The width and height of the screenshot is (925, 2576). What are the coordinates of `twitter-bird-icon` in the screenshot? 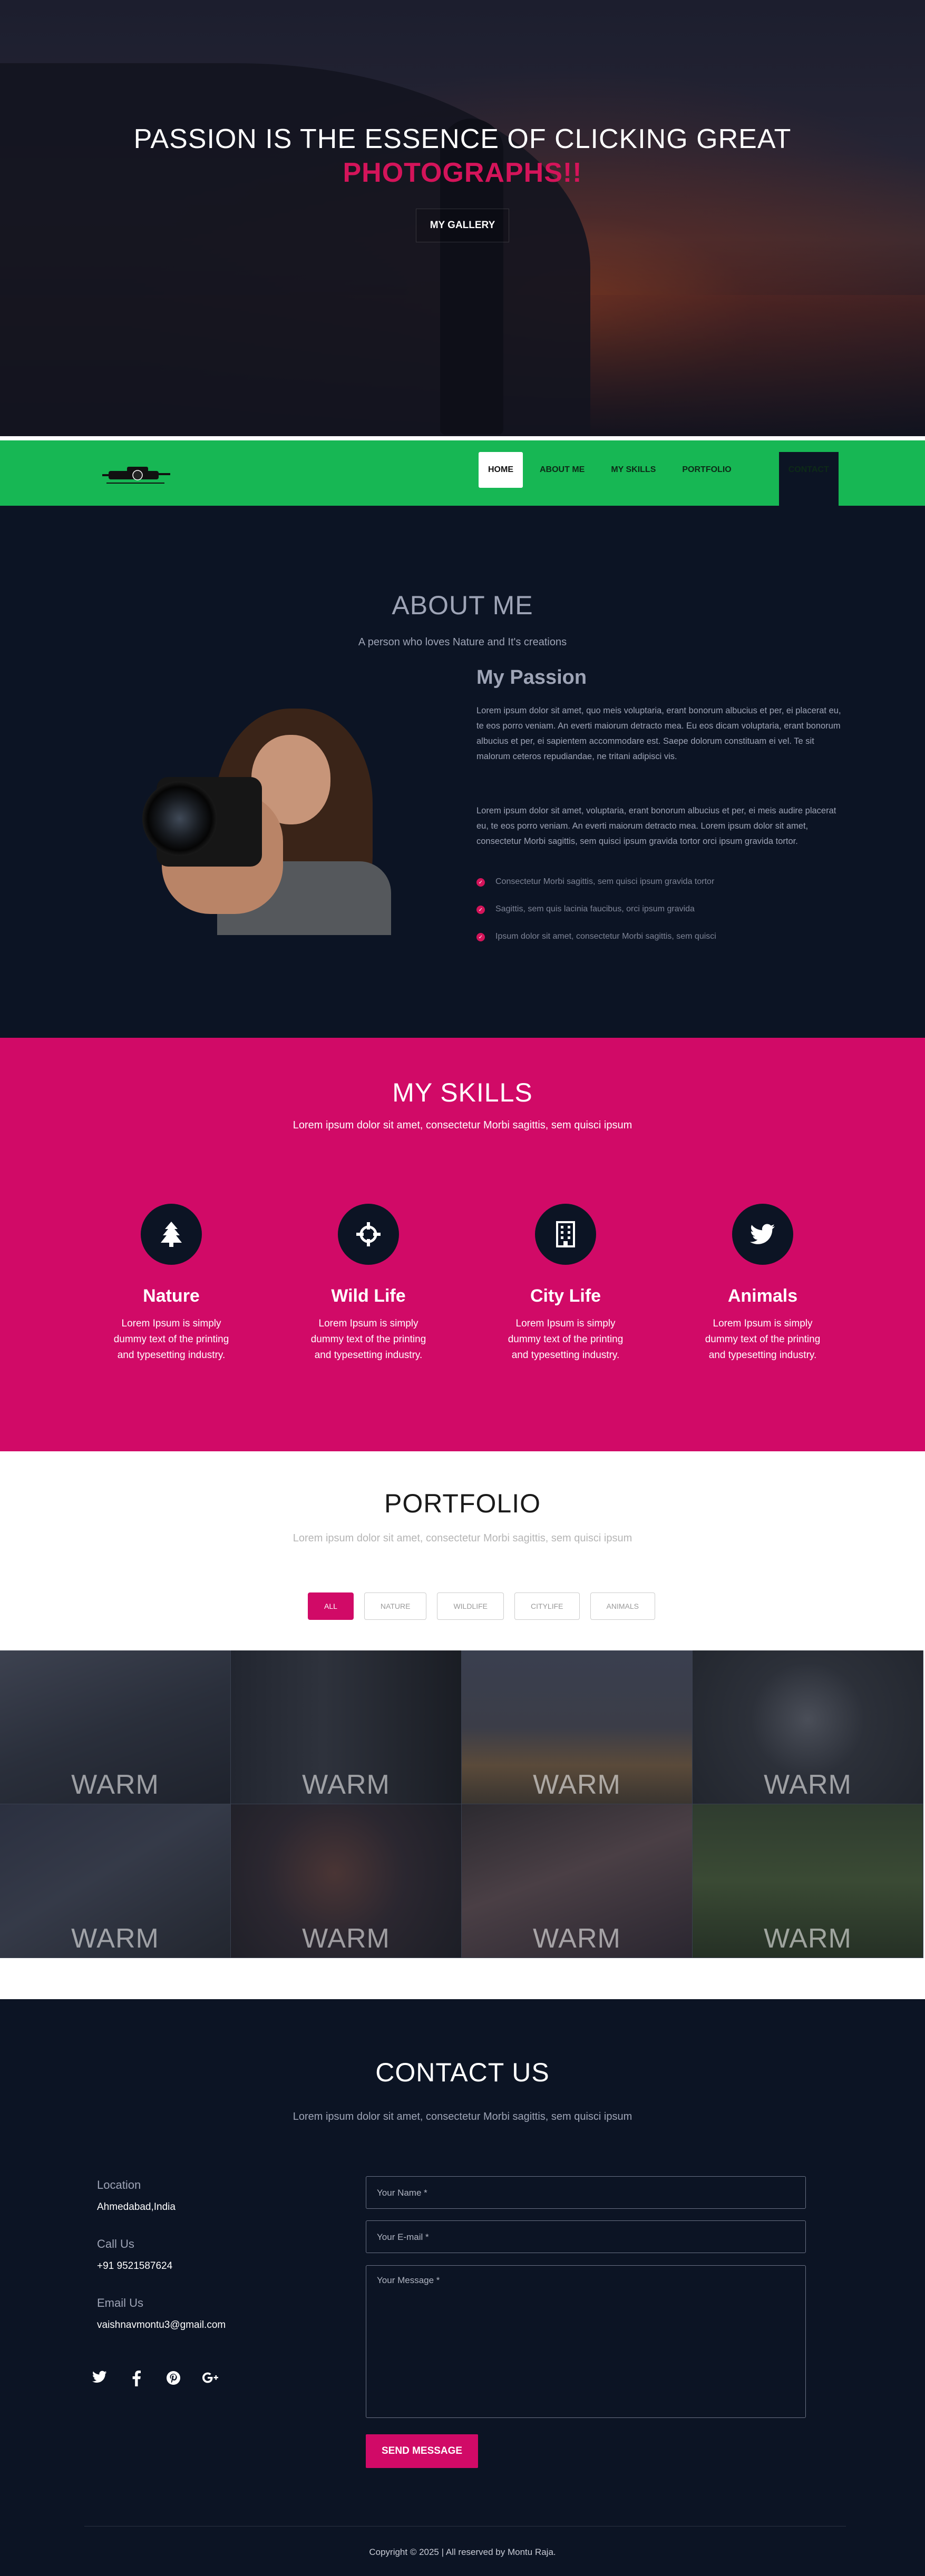 It's located at (763, 1234).